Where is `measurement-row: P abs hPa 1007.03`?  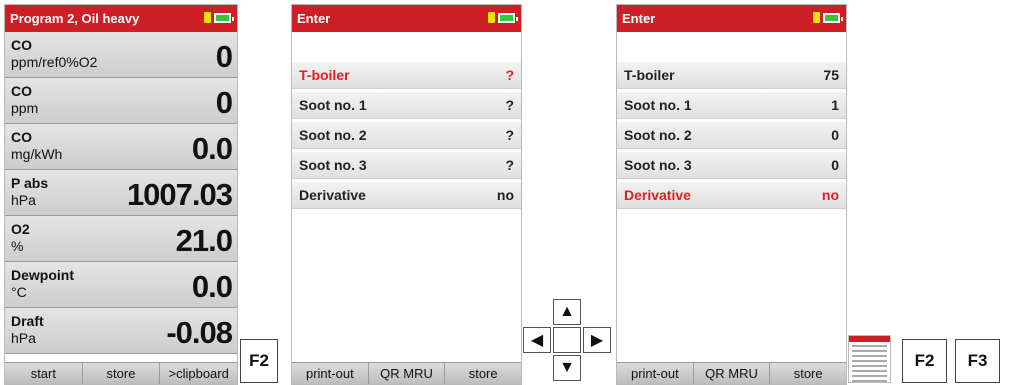
measurement-row: P abs hPa 1007.03 is located at coordinates (121, 193).